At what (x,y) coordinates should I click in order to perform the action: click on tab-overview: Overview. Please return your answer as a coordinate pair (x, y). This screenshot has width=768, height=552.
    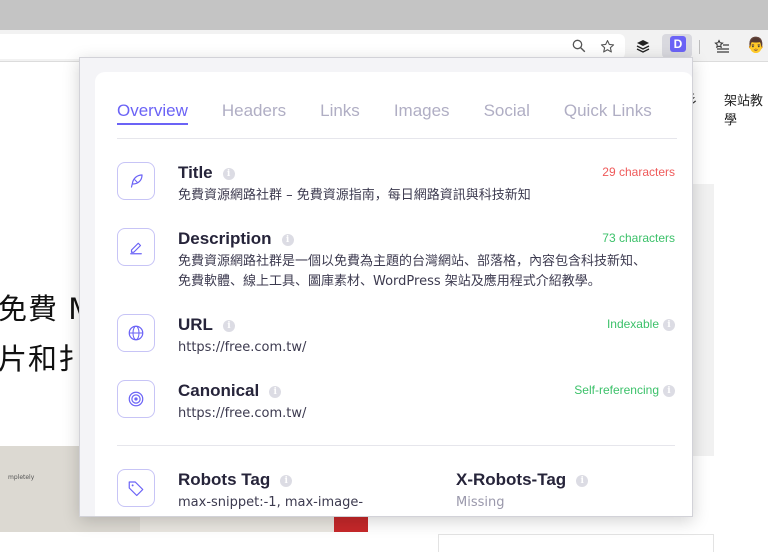
    Looking at the image, I should click on (152, 113).